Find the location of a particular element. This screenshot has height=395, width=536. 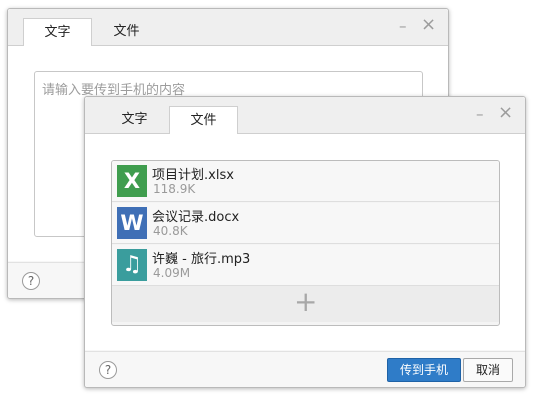

file-item: X 项目计划.xlsx 118.9K is located at coordinates (305, 181).